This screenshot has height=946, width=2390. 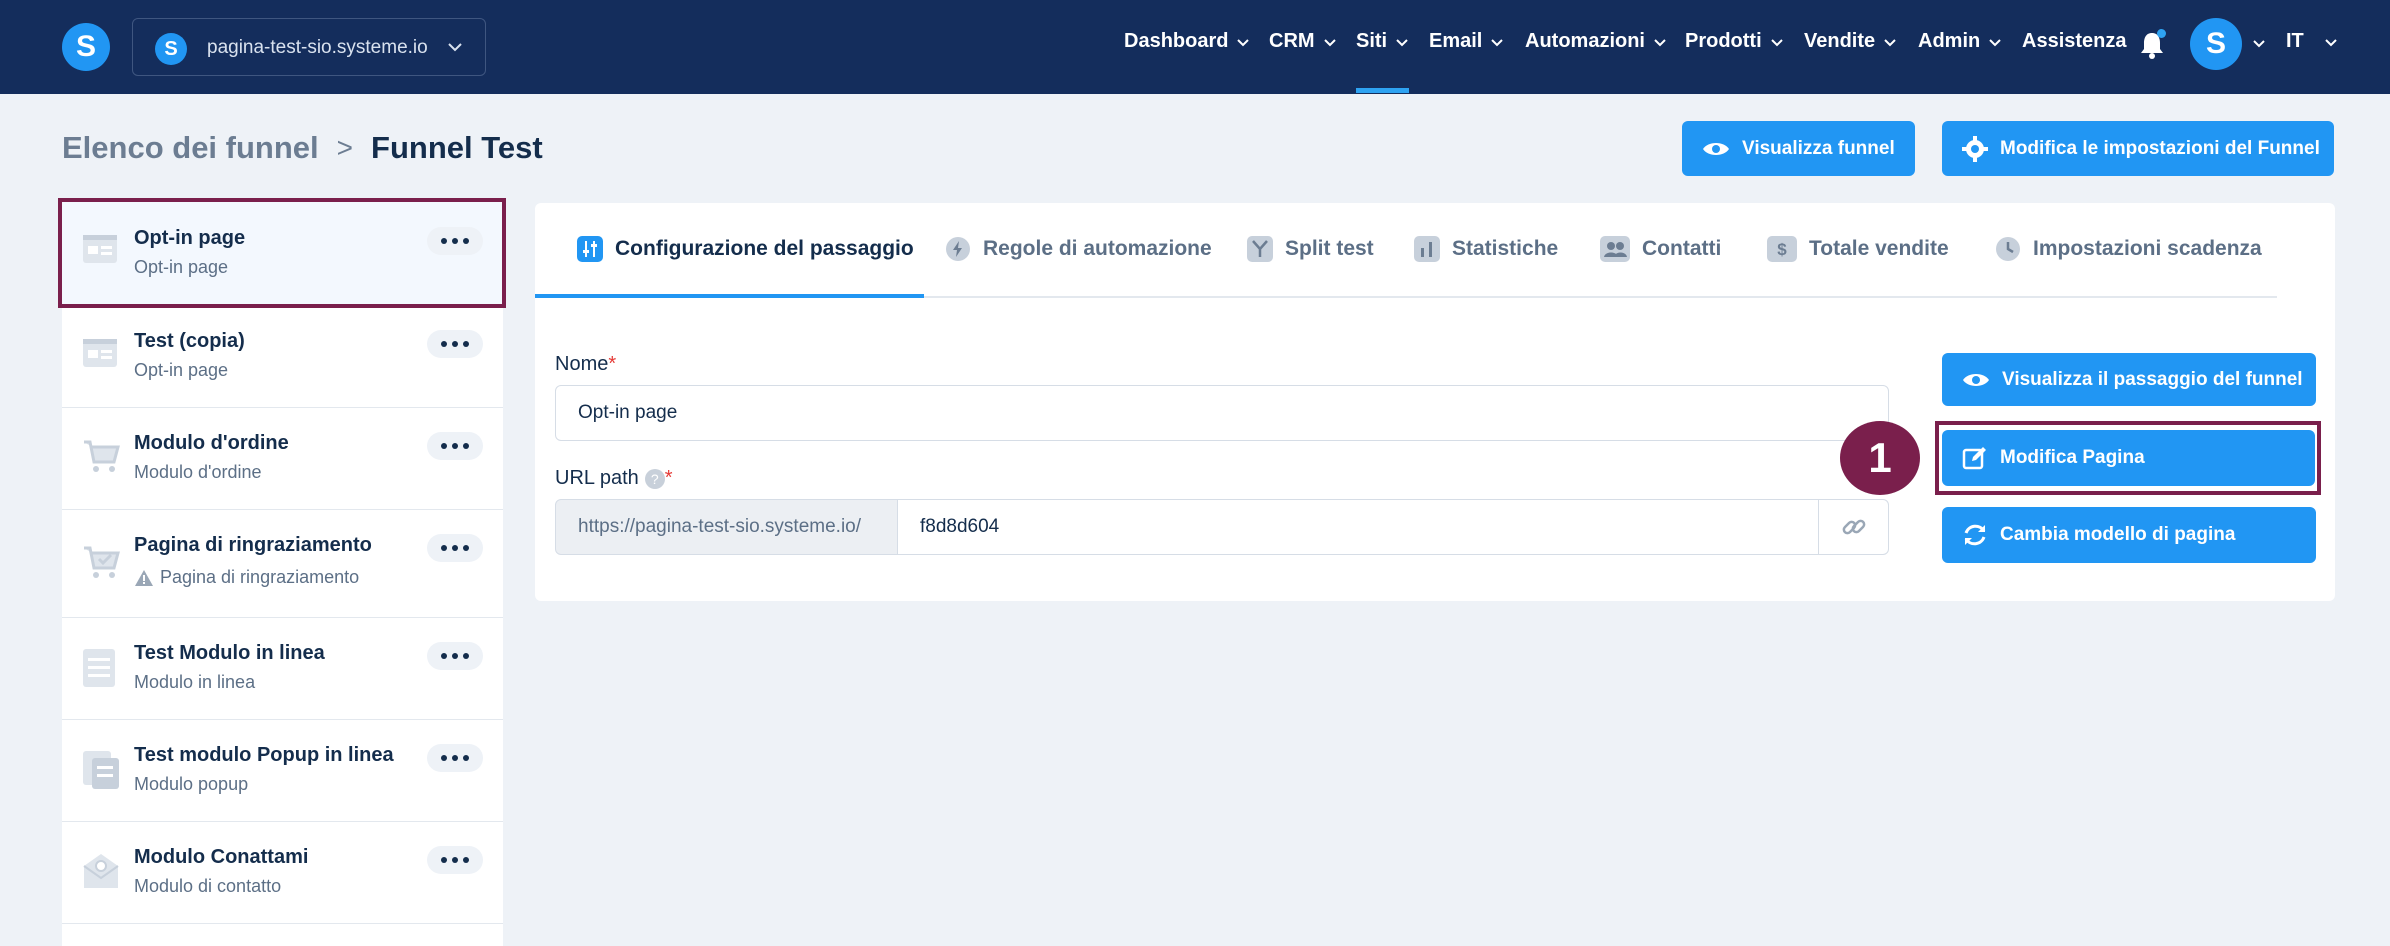 I want to click on clock-icon, so click(x=2008, y=249).